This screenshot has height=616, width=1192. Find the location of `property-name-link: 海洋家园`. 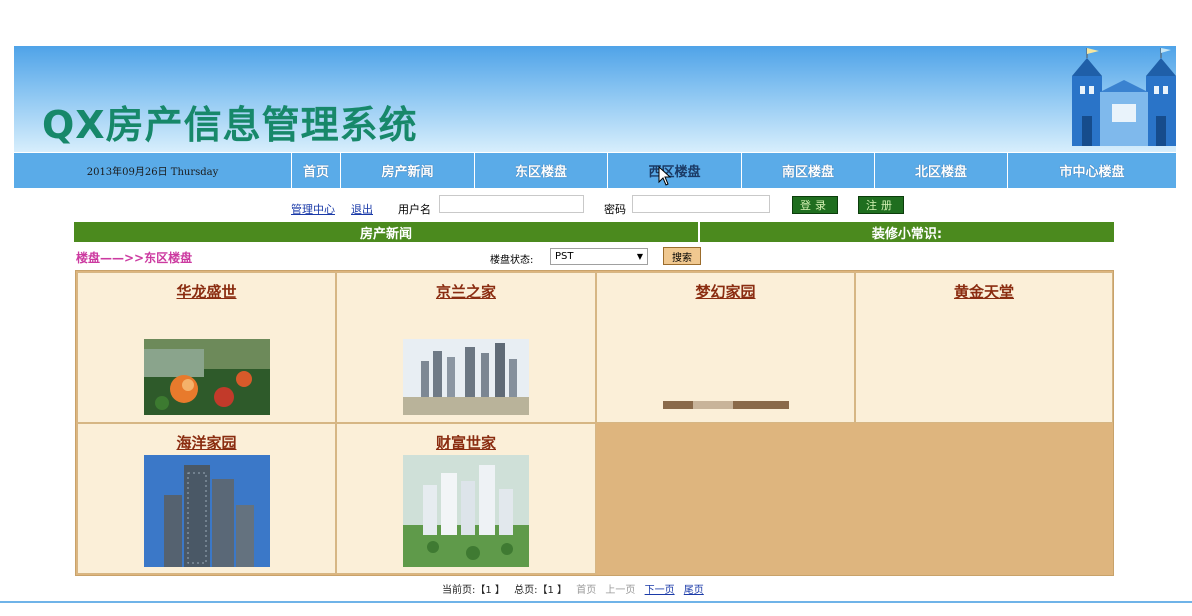

property-name-link: 海洋家园 is located at coordinates (206, 442).